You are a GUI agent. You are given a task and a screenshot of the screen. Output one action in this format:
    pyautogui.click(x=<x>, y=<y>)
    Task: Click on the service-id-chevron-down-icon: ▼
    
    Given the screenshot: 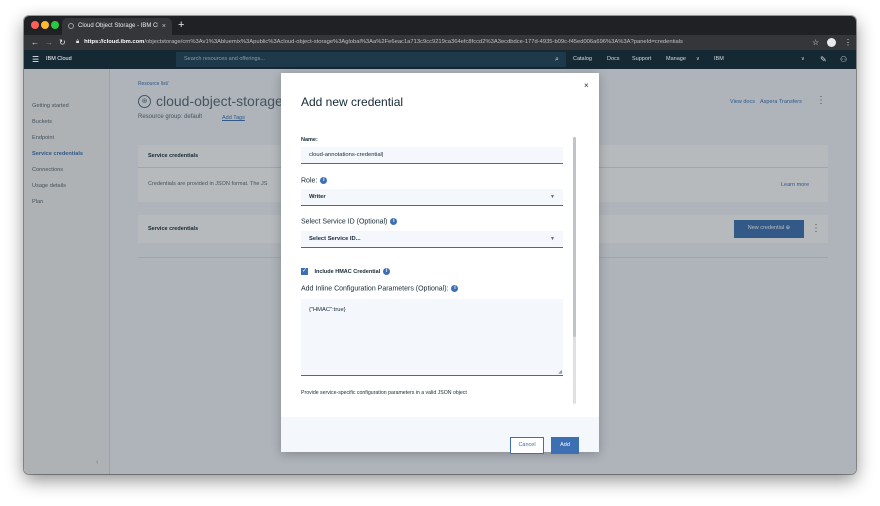 What is the action you would take?
    pyautogui.click(x=552, y=239)
    